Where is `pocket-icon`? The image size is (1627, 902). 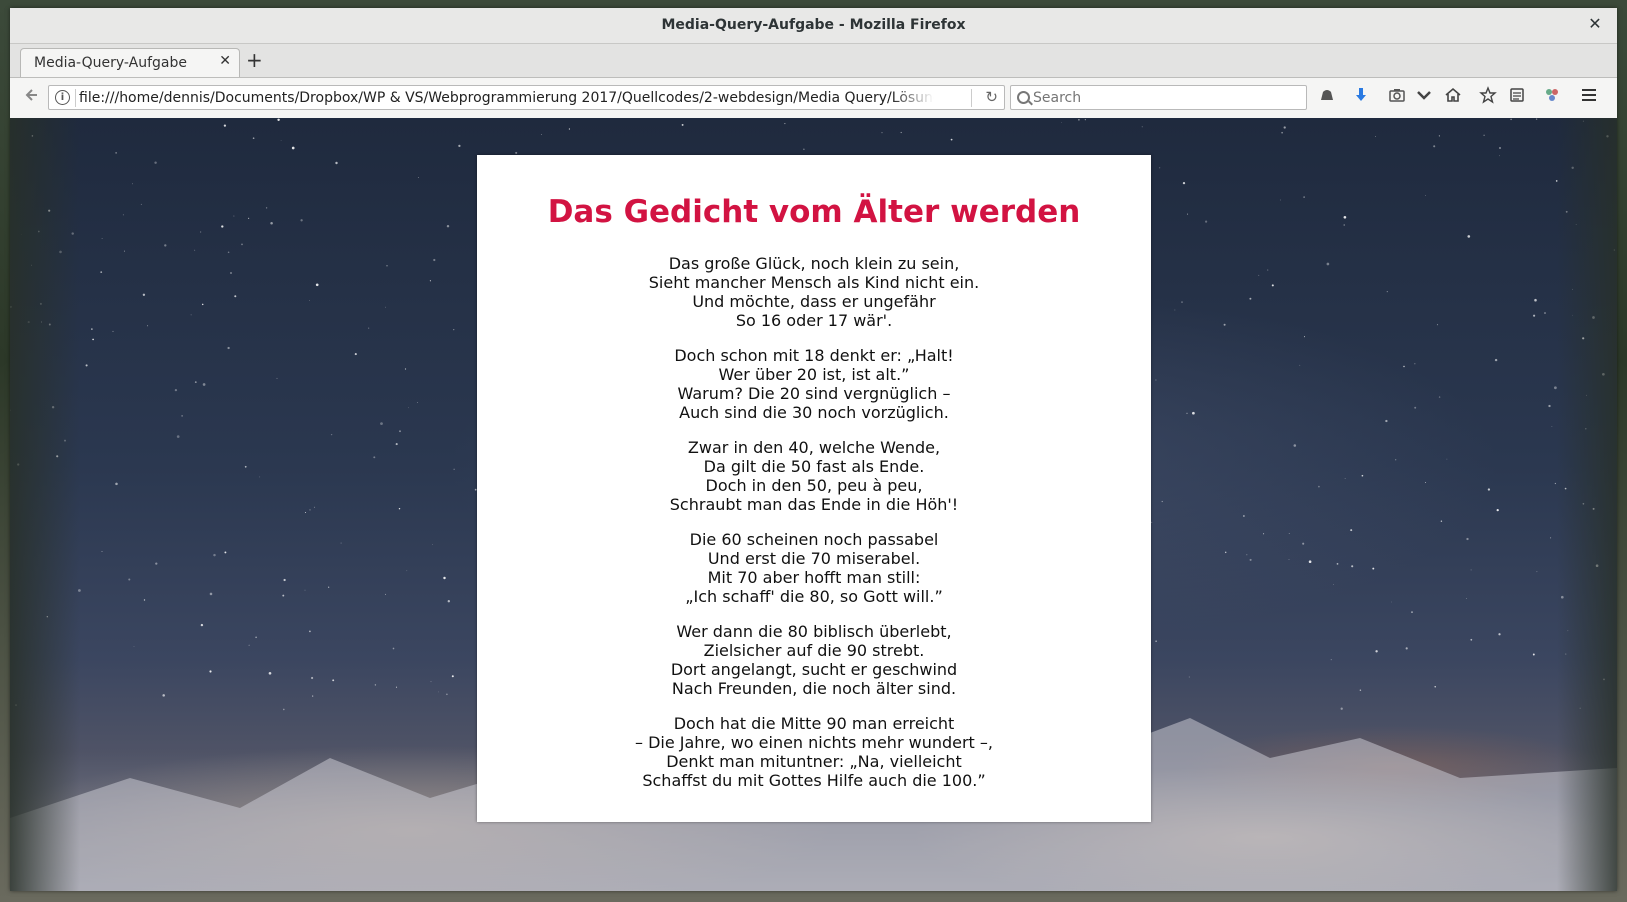
pocket-icon is located at coordinates (1424, 98).